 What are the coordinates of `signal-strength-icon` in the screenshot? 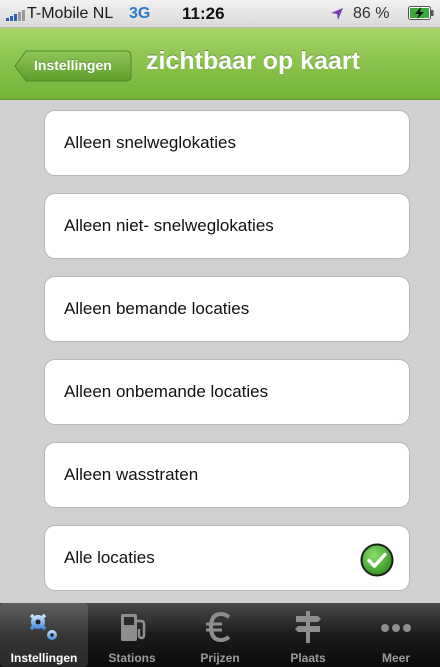 It's located at (16, 15).